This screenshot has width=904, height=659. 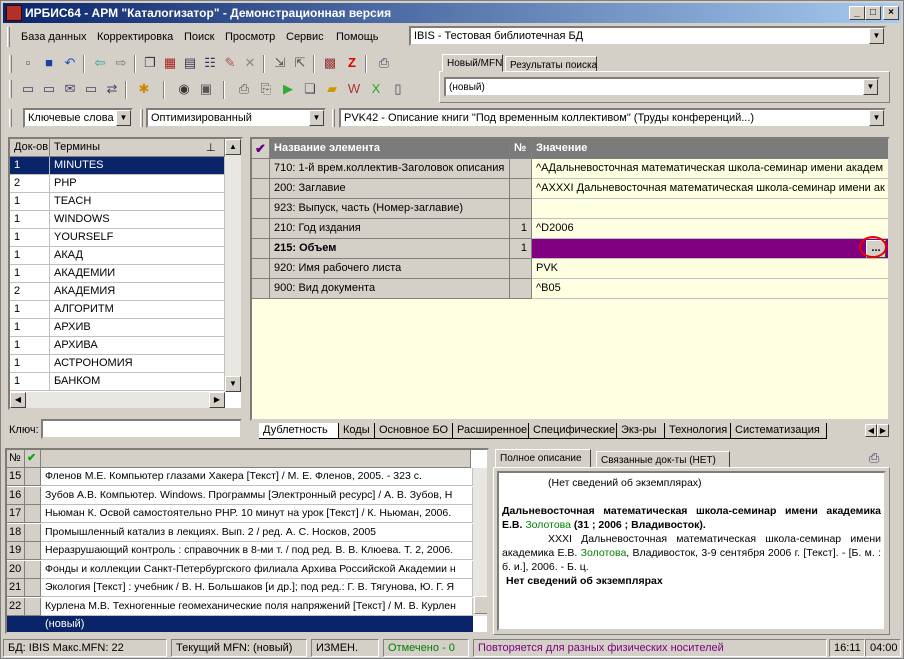 I want to click on result-number: 16, so click(x=16, y=495).